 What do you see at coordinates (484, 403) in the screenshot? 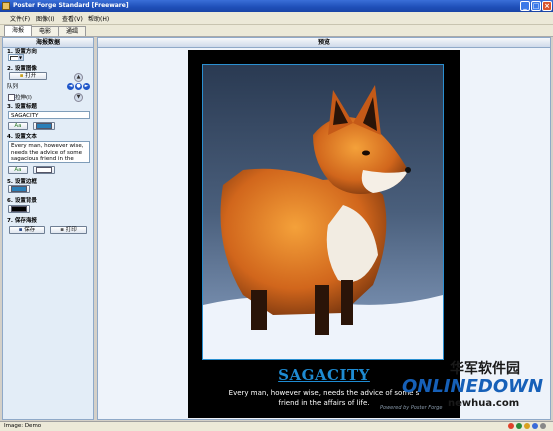
I see `watermark-url: newhua.com` at bounding box center [484, 403].